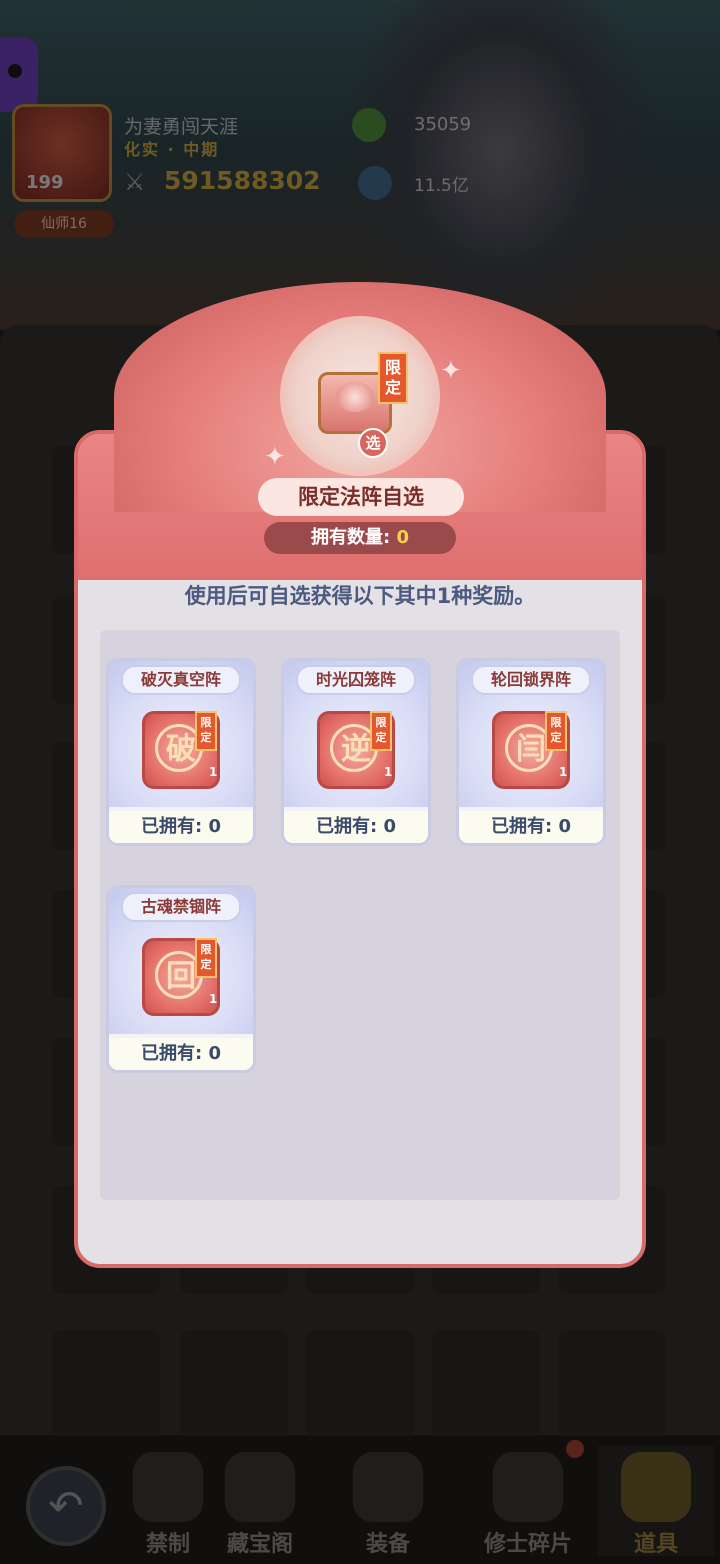  Describe the element at coordinates (356, 680) in the screenshot. I see `reward-name: 时光囚笼阵` at that location.